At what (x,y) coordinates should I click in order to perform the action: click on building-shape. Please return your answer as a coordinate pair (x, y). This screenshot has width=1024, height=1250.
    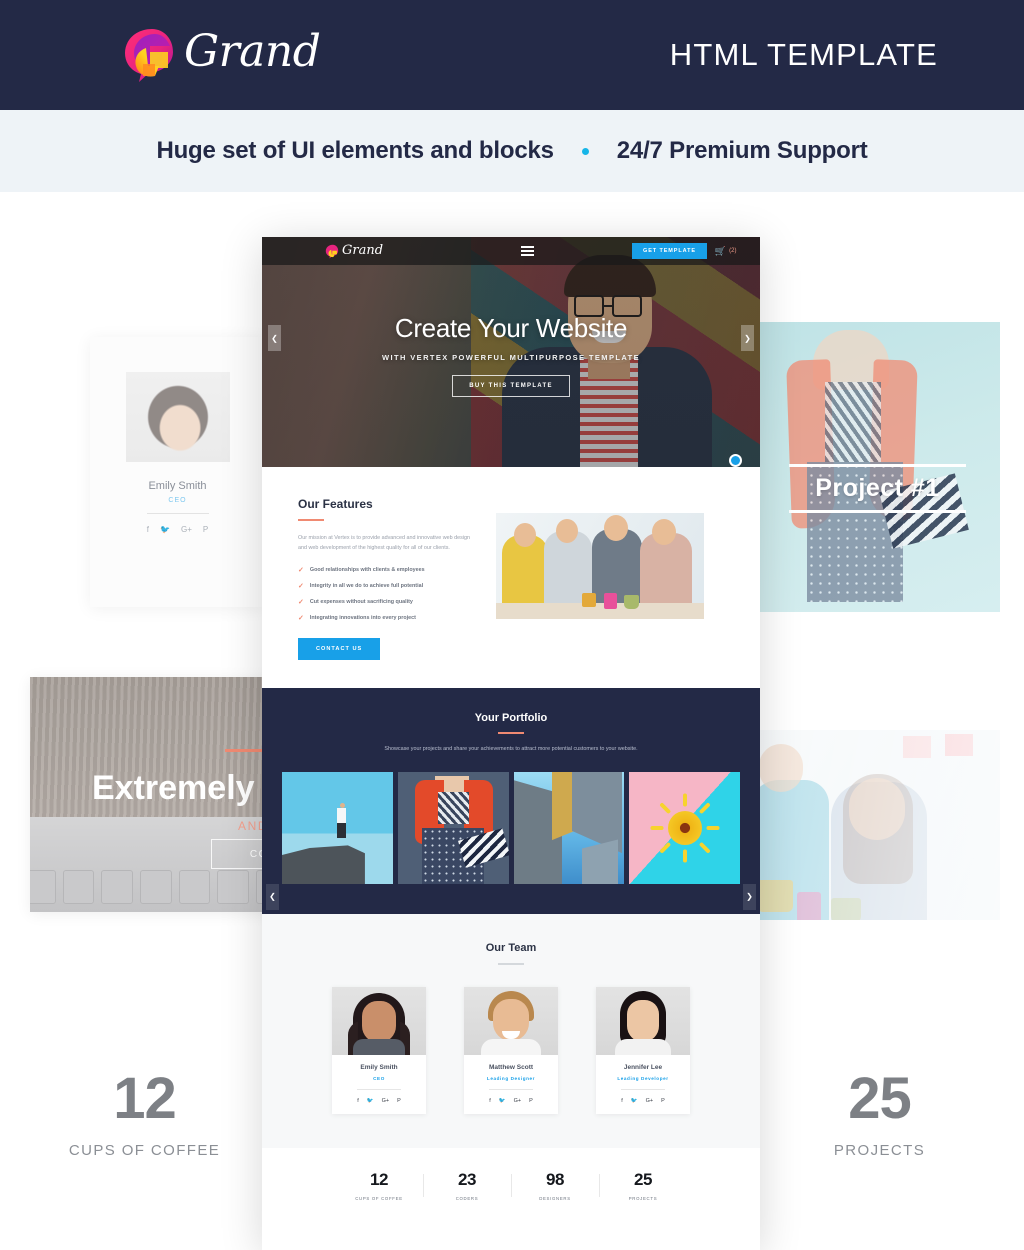
    Looking at the image, I should click on (600, 862).